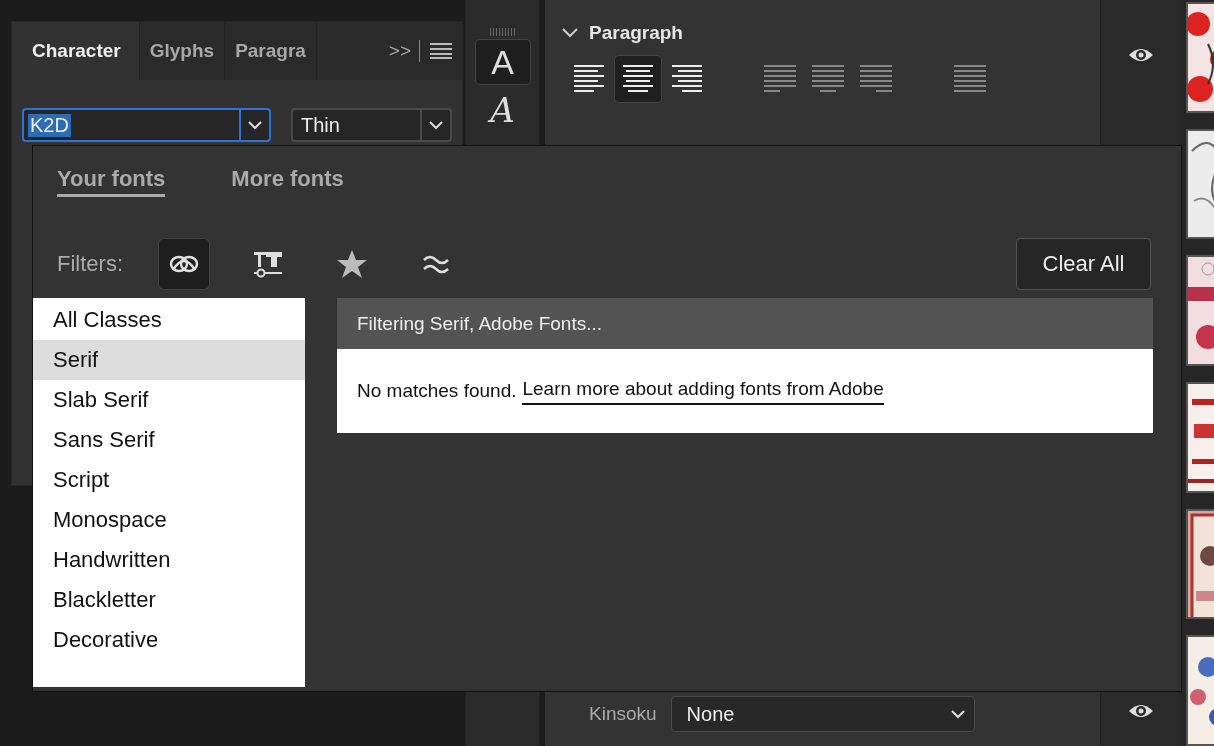  What do you see at coordinates (822, 714) in the screenshot?
I see `kinsoku-dropdown: None` at bounding box center [822, 714].